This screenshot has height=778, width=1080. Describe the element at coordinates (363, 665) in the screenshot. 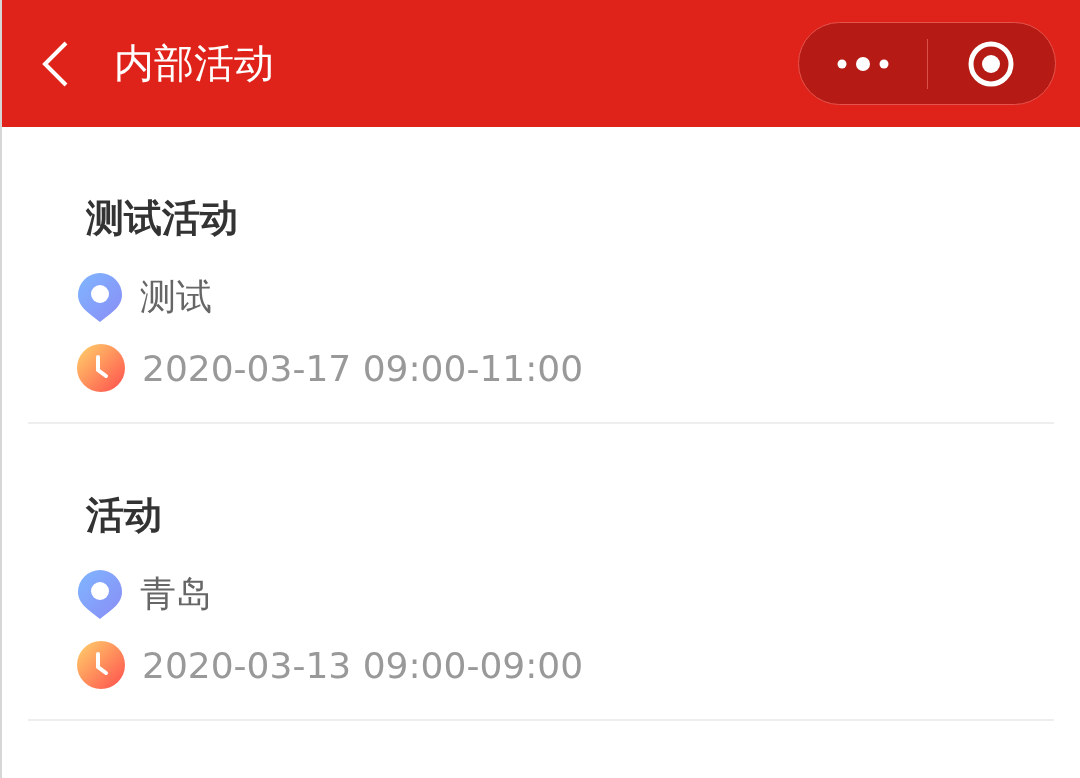

I see `activity-time: 2020-03-13 09:00-09:00` at that location.